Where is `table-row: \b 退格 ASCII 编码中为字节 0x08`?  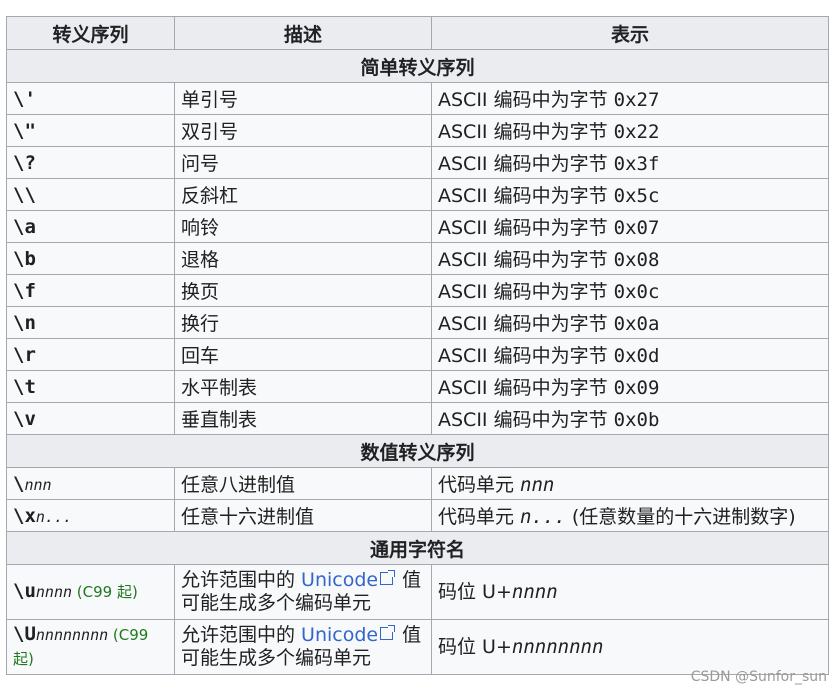 table-row: \b 退格 ASCII 编码中为字节 0x08 is located at coordinates (417, 258).